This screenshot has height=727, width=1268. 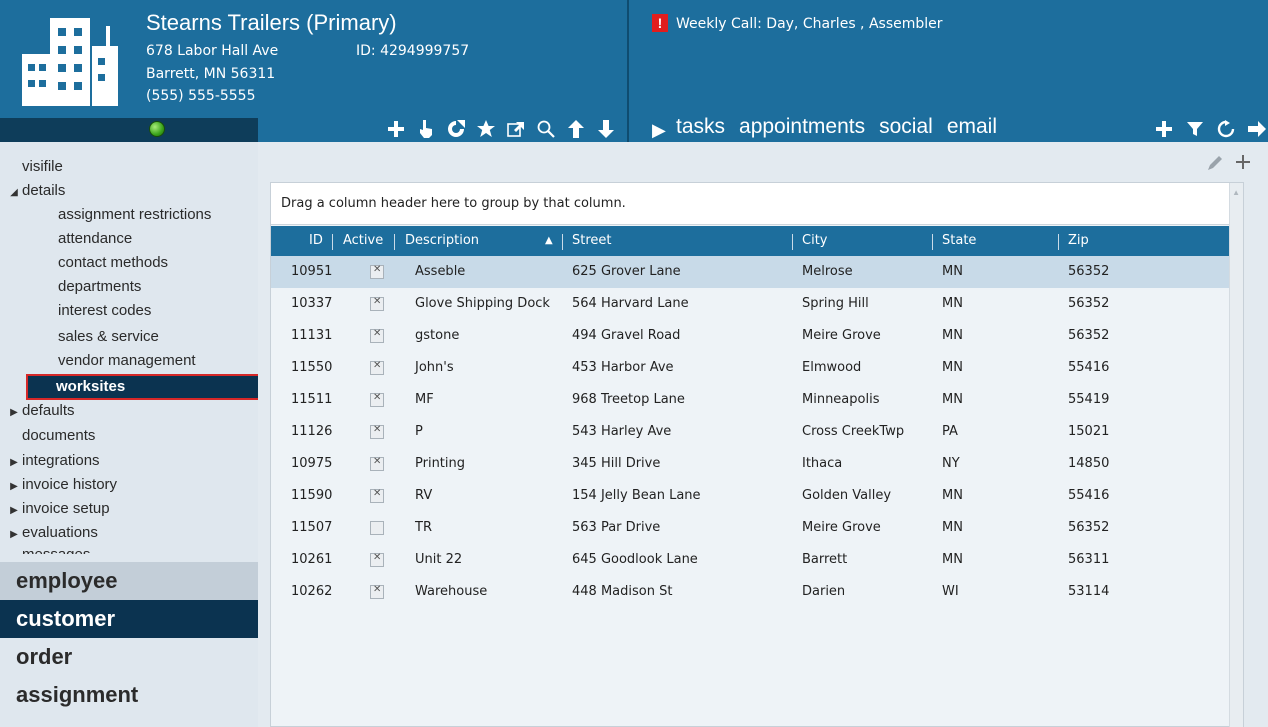 I want to click on cell-street: 564 Harvard Lane, so click(x=630, y=303).